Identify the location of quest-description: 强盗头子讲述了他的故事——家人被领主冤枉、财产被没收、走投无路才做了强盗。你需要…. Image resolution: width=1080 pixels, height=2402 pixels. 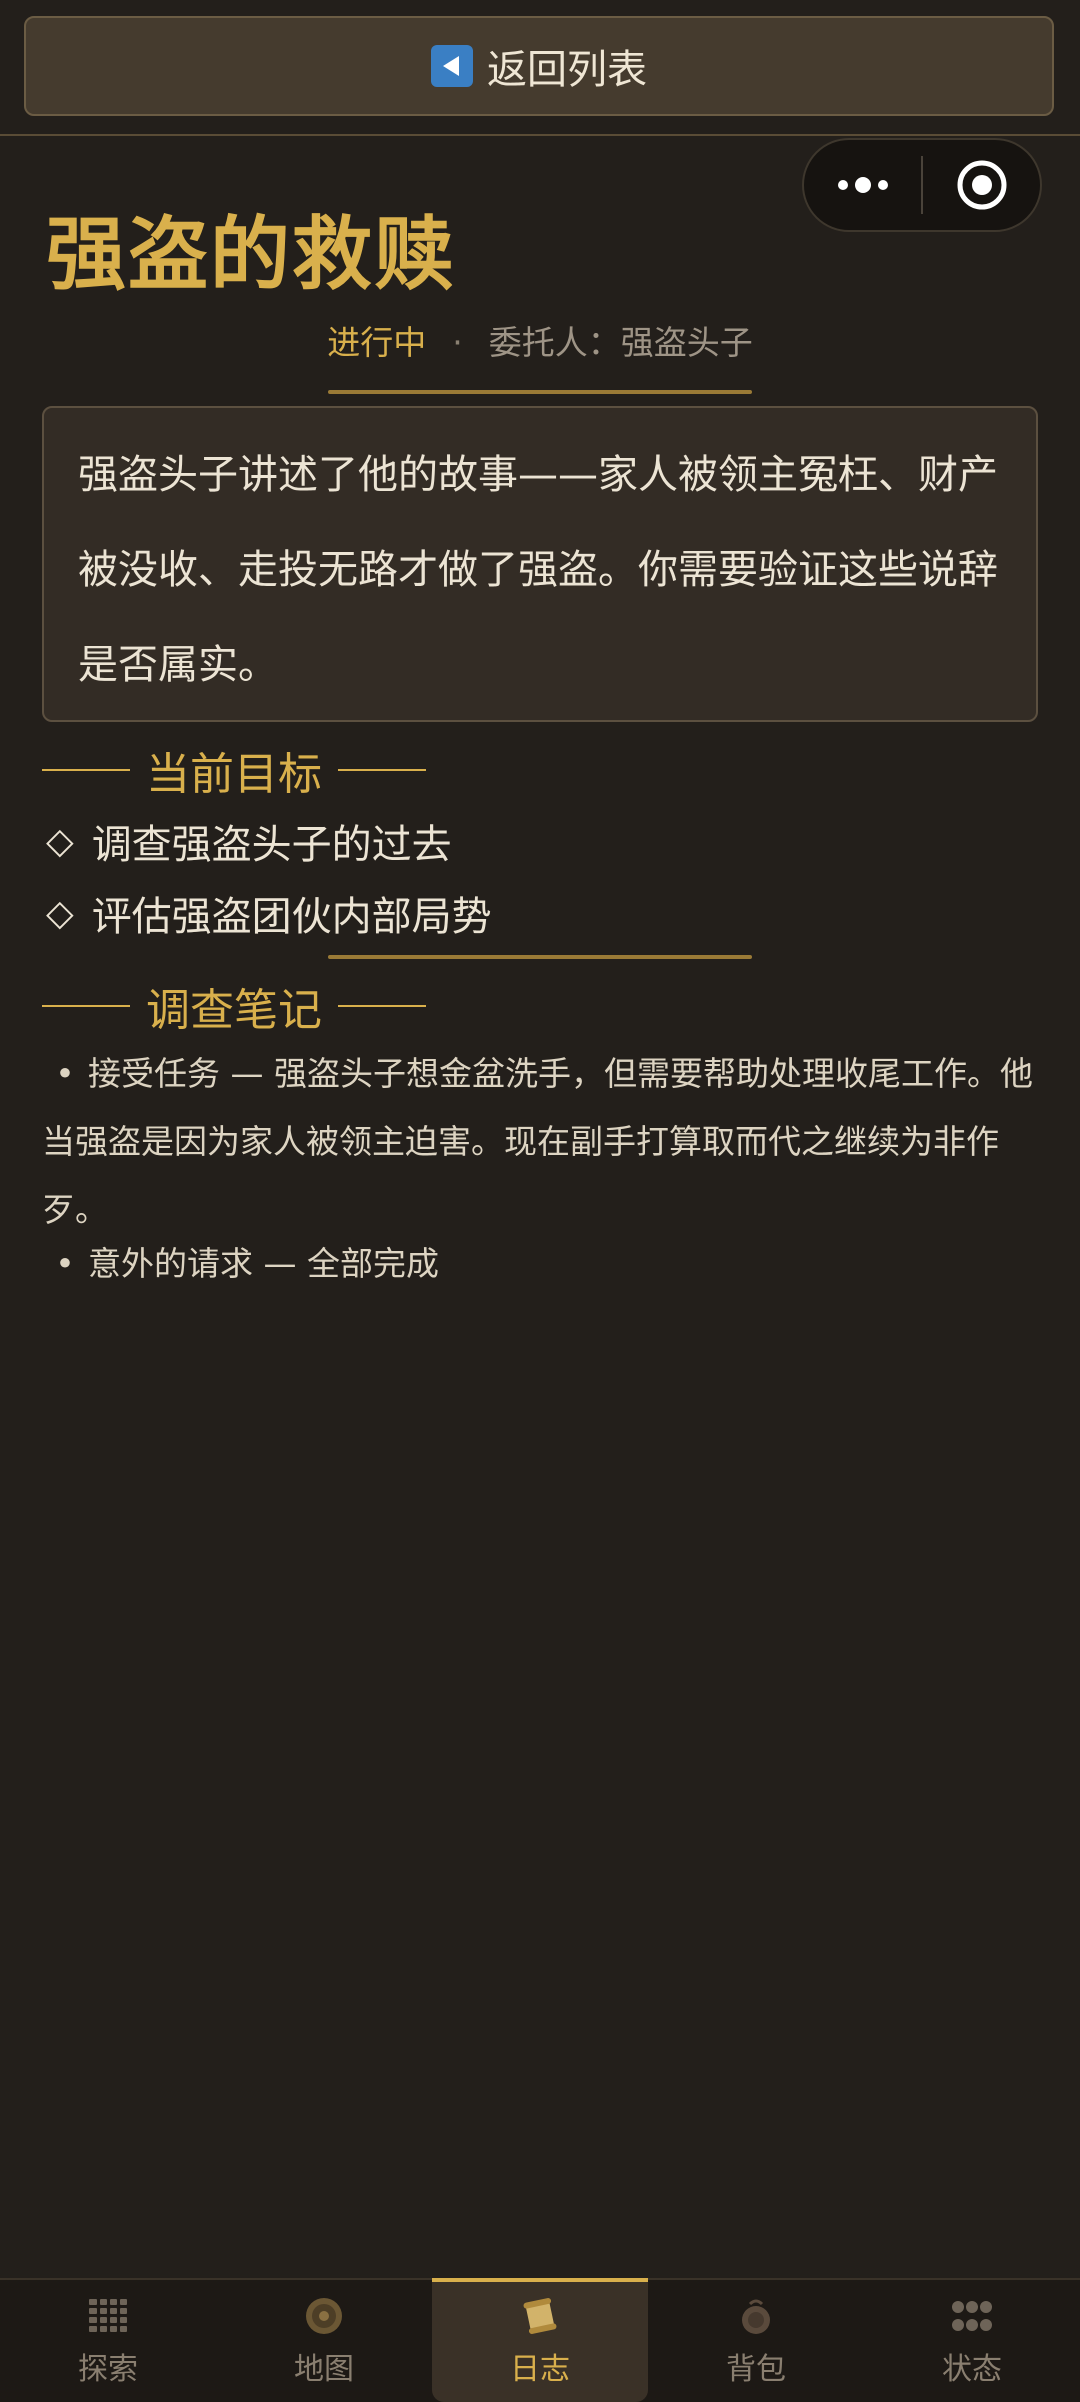
(540, 564).